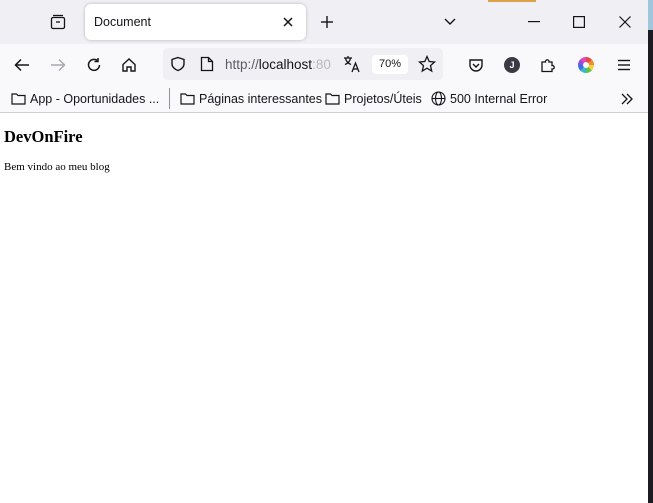 This screenshot has width=653, height=503. What do you see at coordinates (476, 65) in the screenshot?
I see `pocket-icon` at bounding box center [476, 65].